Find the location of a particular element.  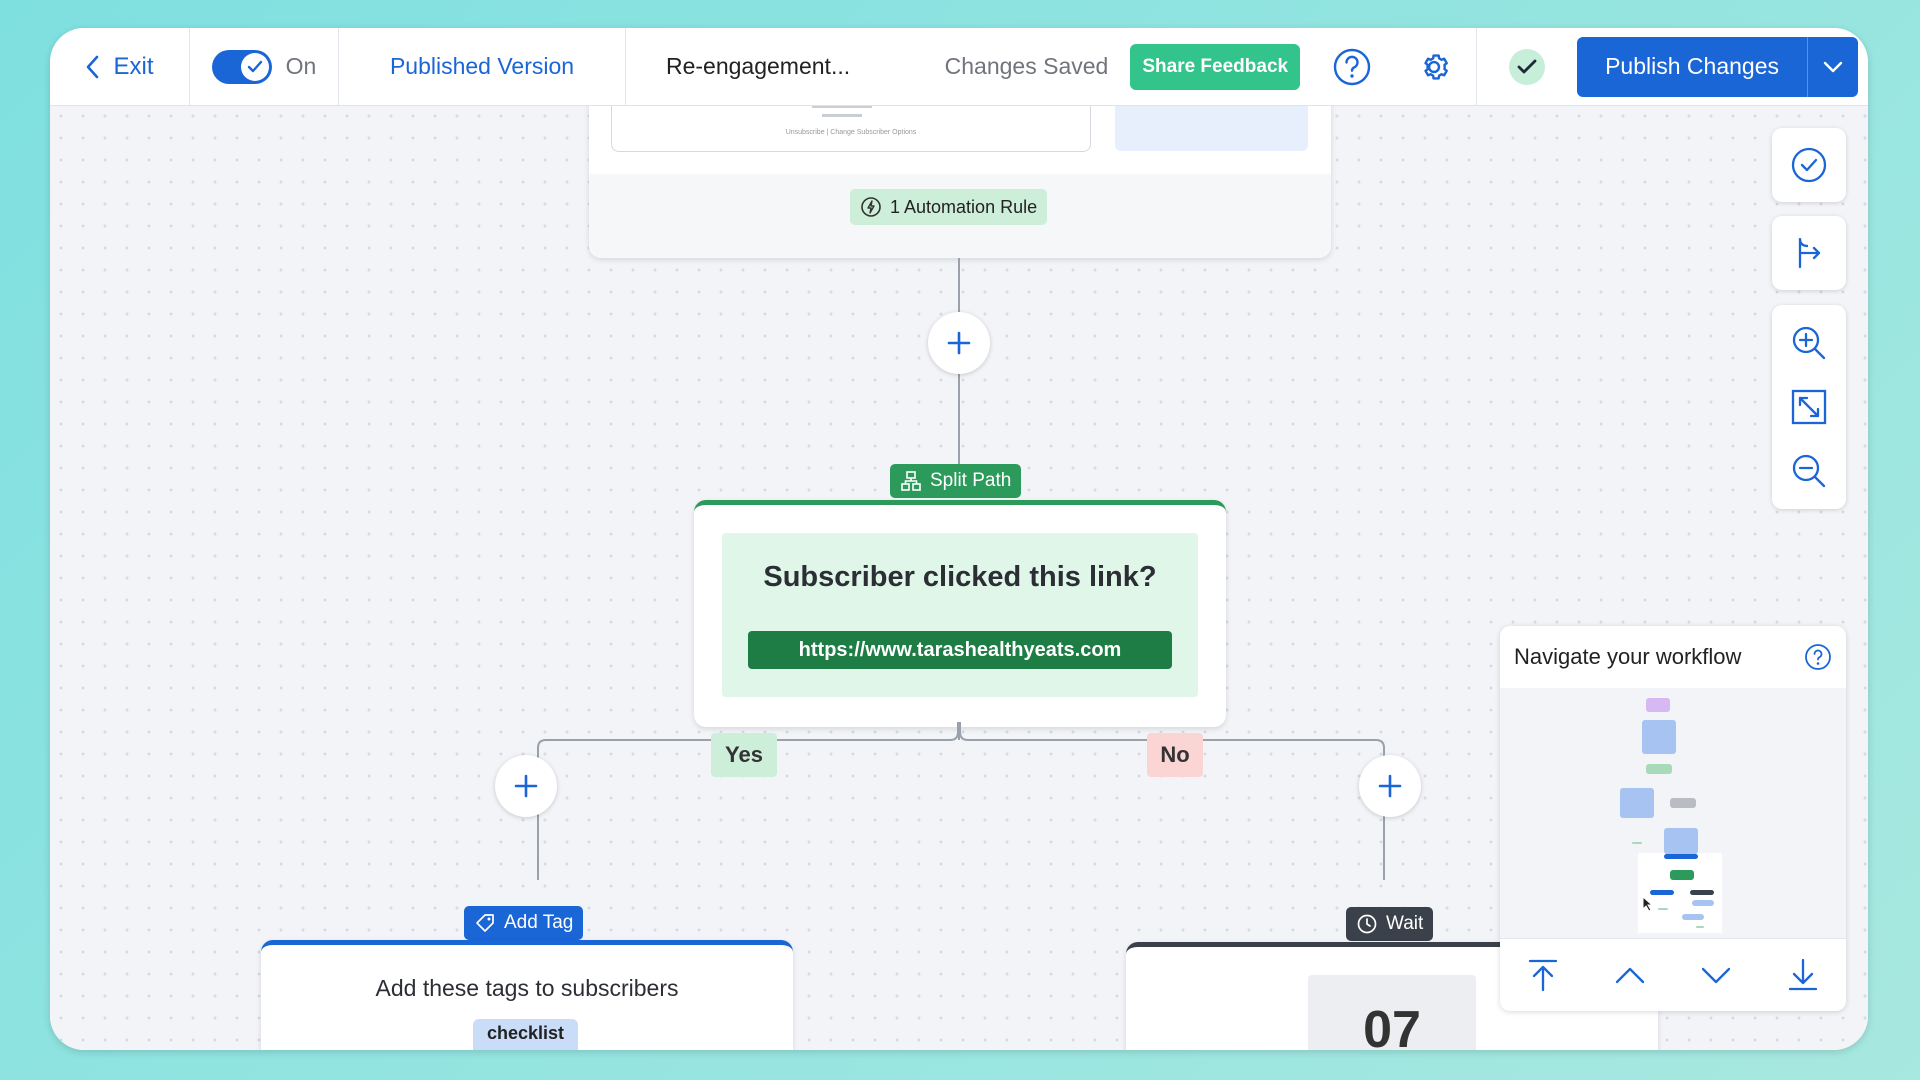

branch-icon is located at coordinates (1809, 253).